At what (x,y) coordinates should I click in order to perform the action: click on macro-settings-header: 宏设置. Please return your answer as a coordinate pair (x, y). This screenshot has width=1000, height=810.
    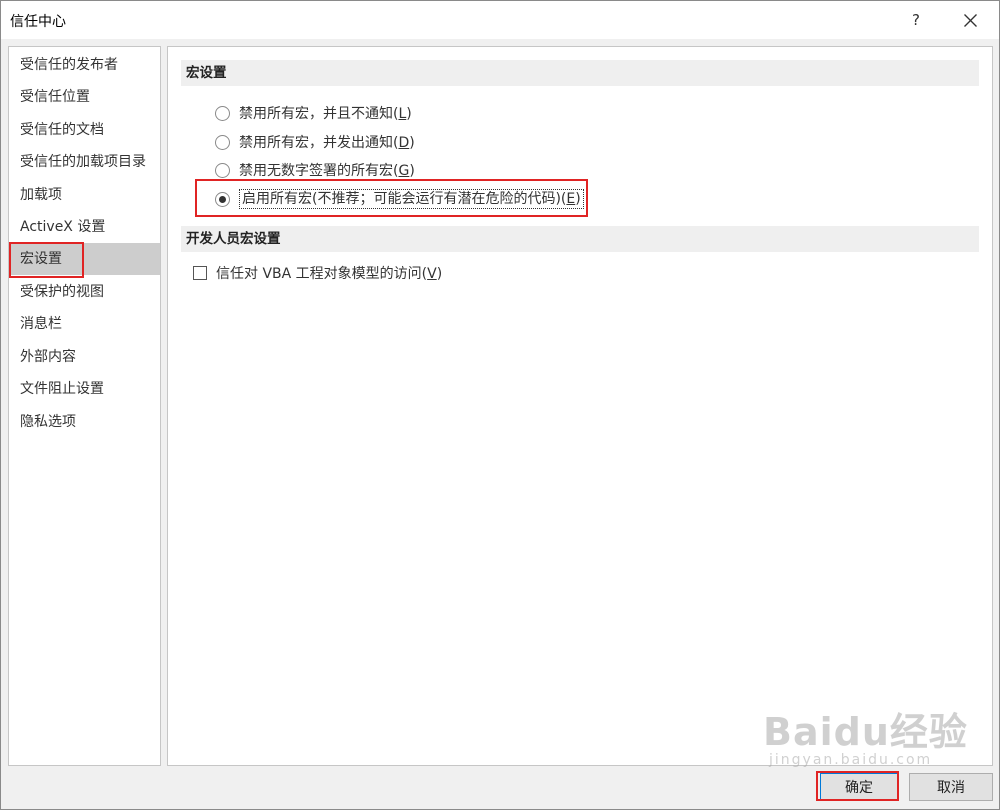
    Looking at the image, I should click on (580, 73).